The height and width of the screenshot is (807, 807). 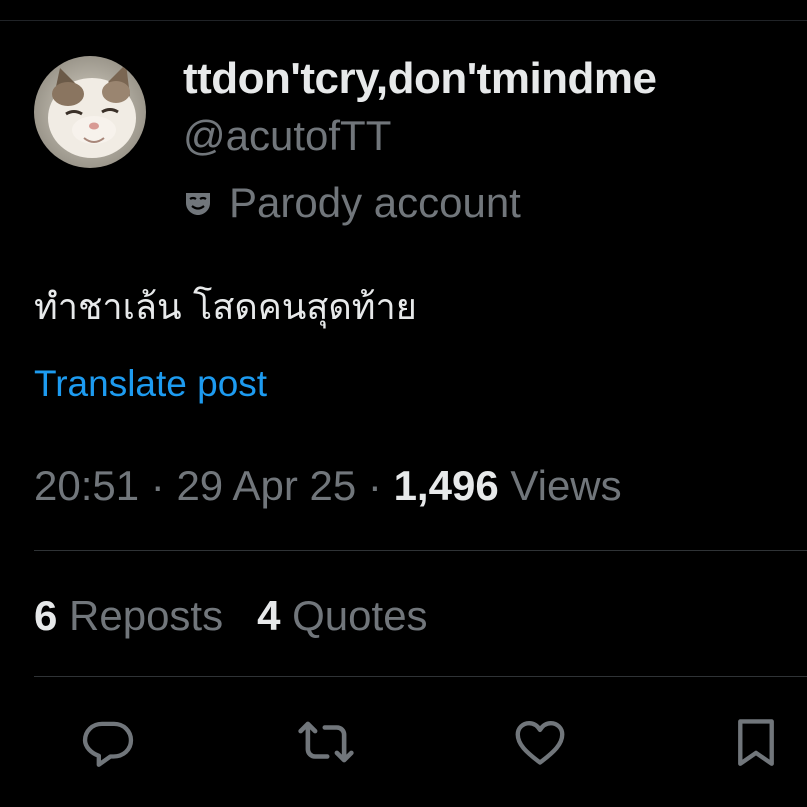 What do you see at coordinates (354, 615) in the screenshot?
I see `quotes-label: Quotes` at bounding box center [354, 615].